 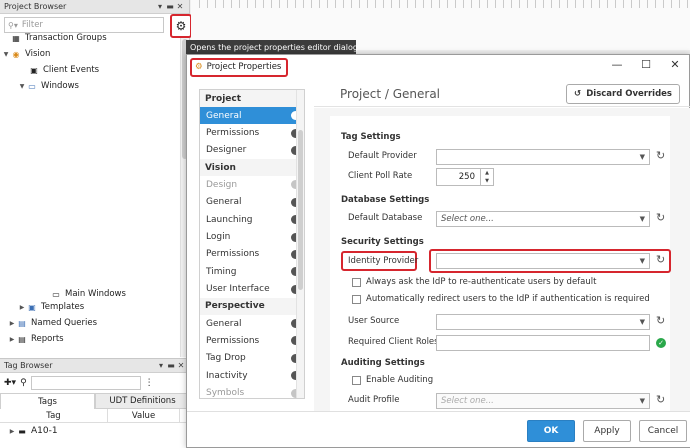 I want to click on tab-tags: Tags, so click(x=47, y=401).